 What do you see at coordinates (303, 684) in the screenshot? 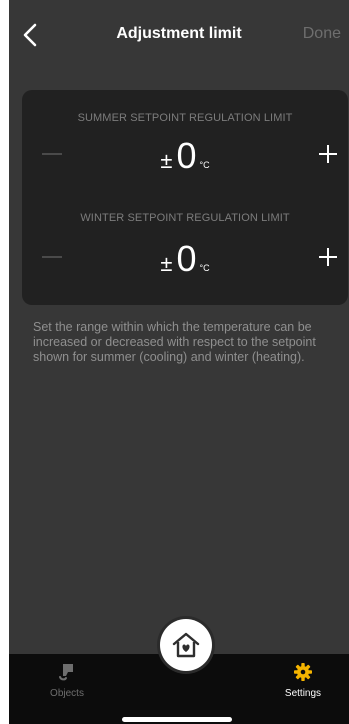
I see `tab-settings: Settings` at bounding box center [303, 684].